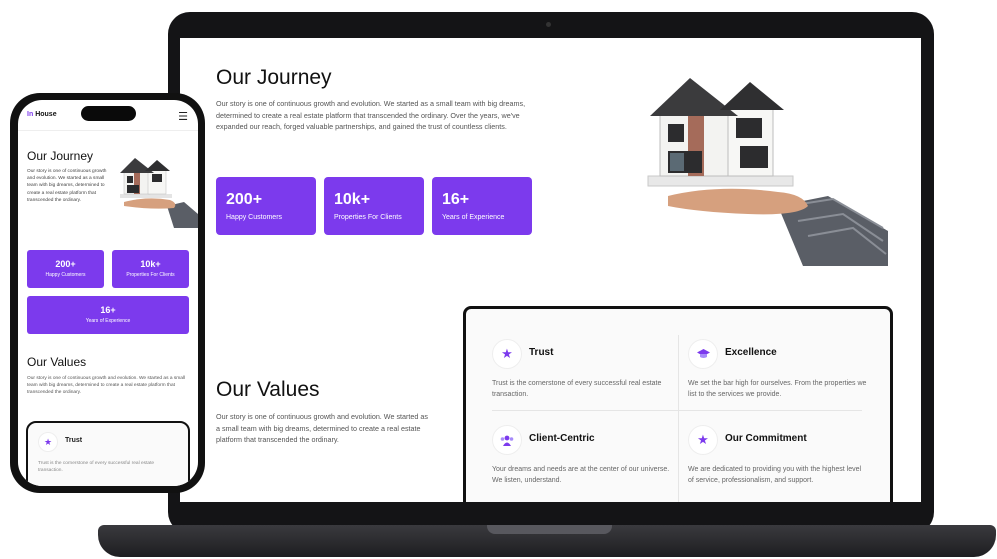 This screenshot has height=559, width=997. I want to click on hamburger-icon: ☰, so click(183, 116).